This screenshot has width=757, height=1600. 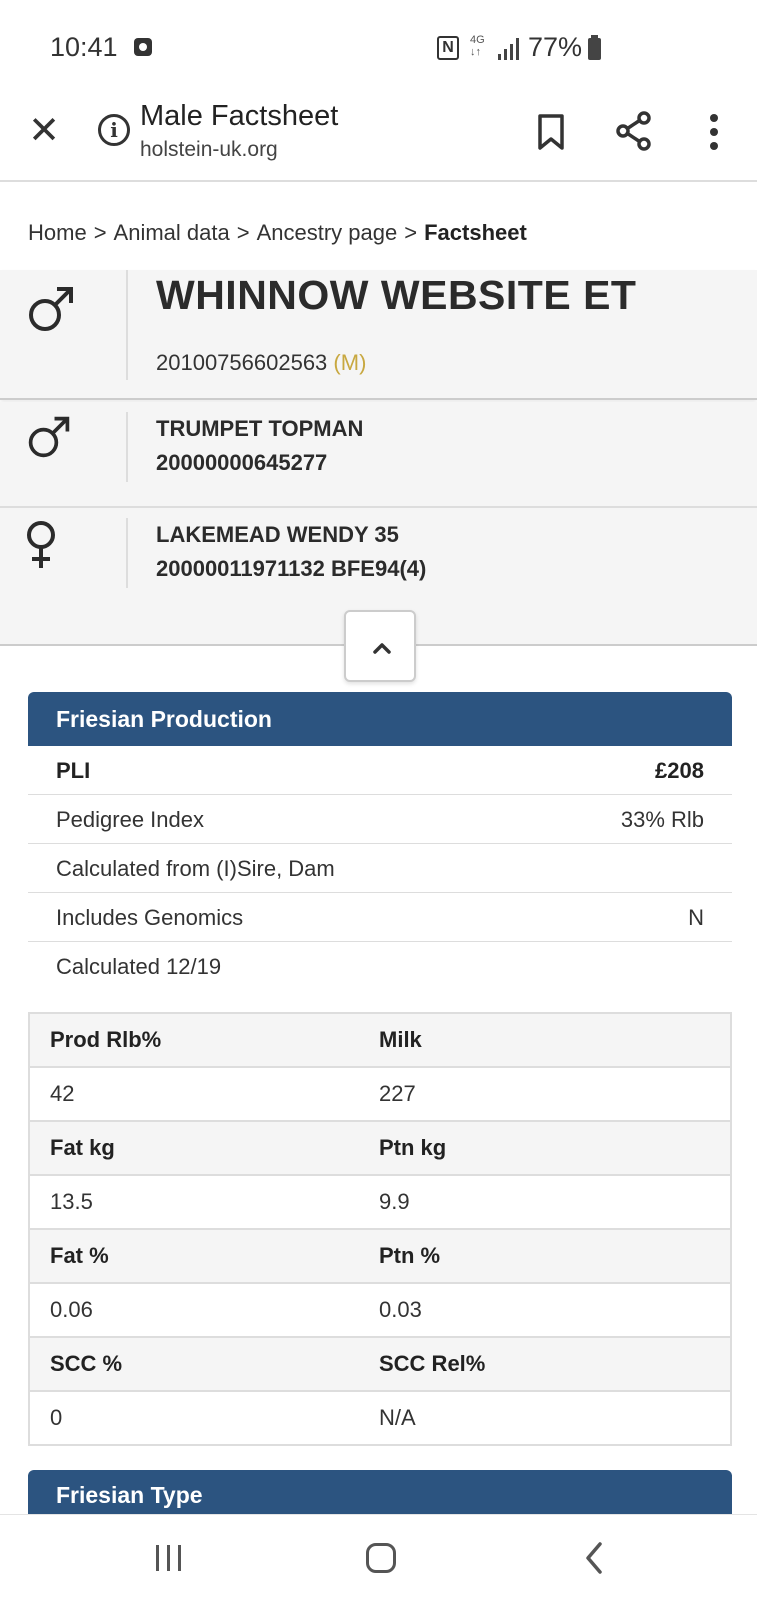 What do you see at coordinates (204, 1040) in the screenshot?
I see `table-header-cell: Prod Rlb%` at bounding box center [204, 1040].